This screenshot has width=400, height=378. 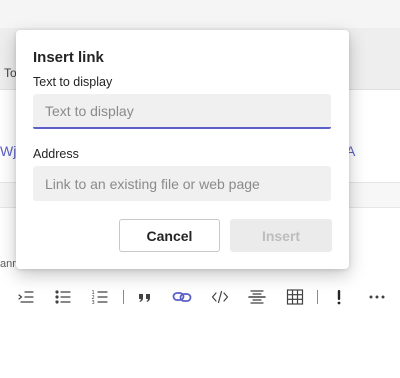 What do you see at coordinates (200, 14) in the screenshot?
I see `background-header` at bounding box center [200, 14].